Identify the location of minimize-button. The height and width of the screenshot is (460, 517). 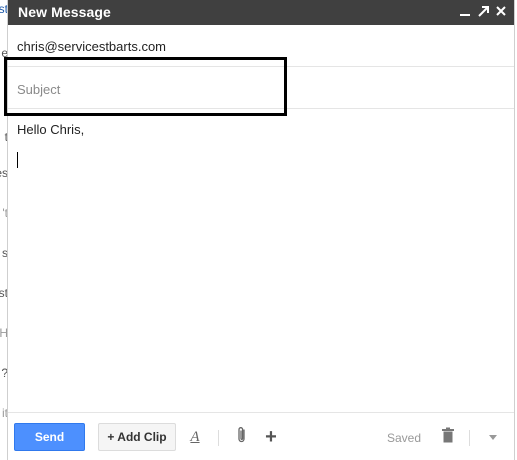
(465, 11).